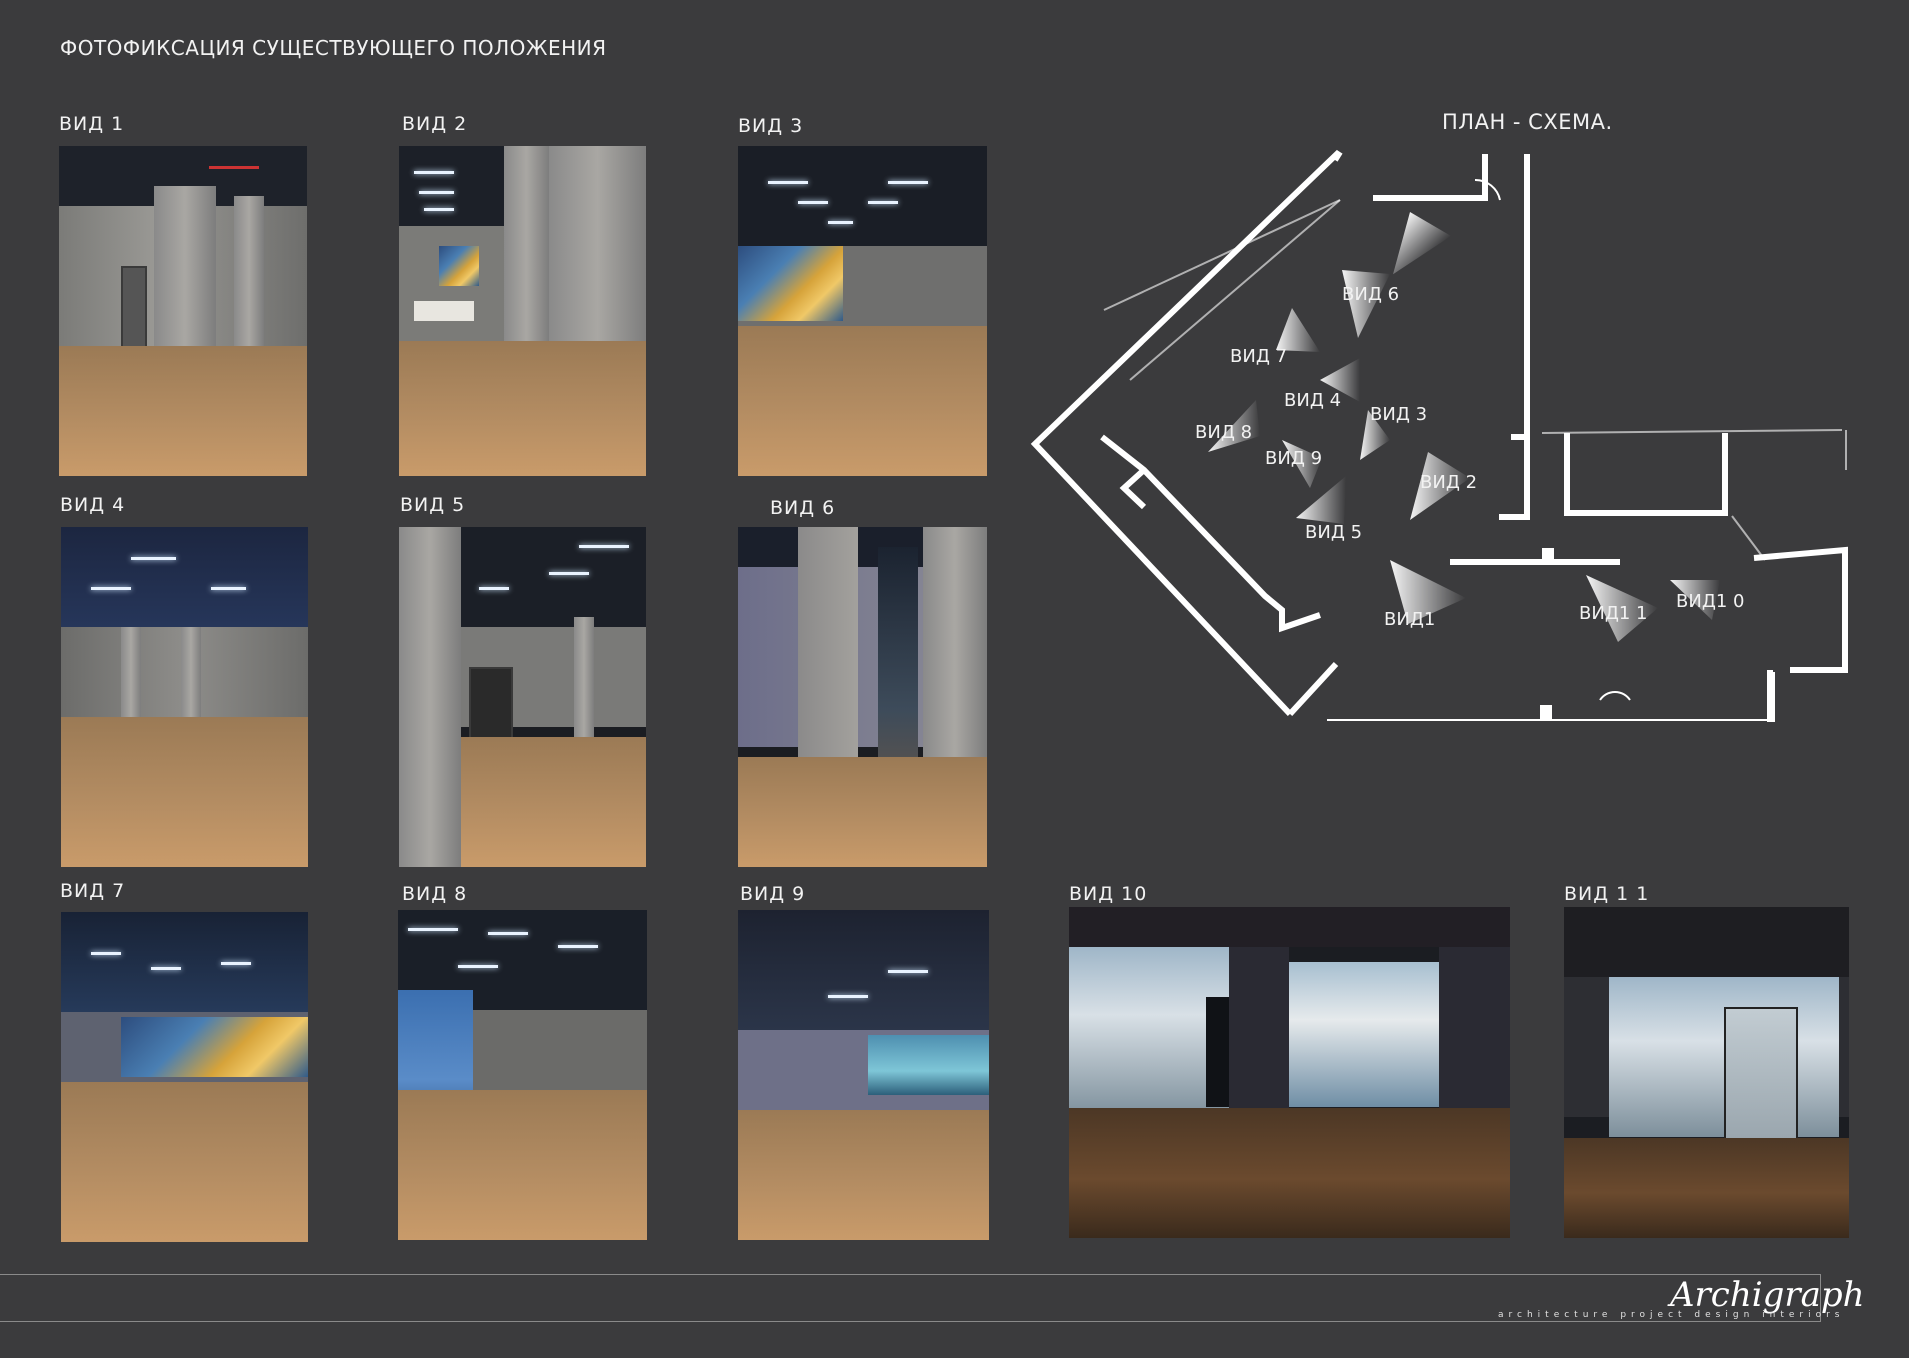 Image resolution: width=1909 pixels, height=1358 pixels. I want to click on plan-label-view-2: ВИД 2, so click(1448, 482).